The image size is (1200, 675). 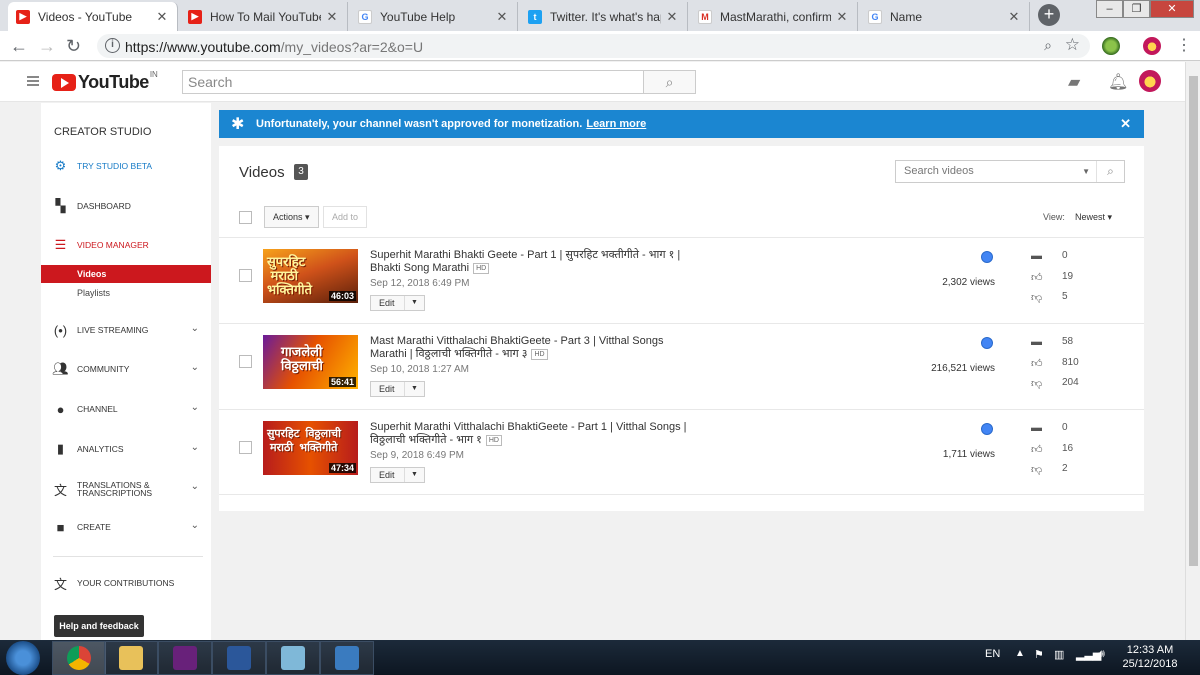 What do you see at coordinates (616, 124) in the screenshot?
I see `learn-more-link: Learn more` at bounding box center [616, 124].